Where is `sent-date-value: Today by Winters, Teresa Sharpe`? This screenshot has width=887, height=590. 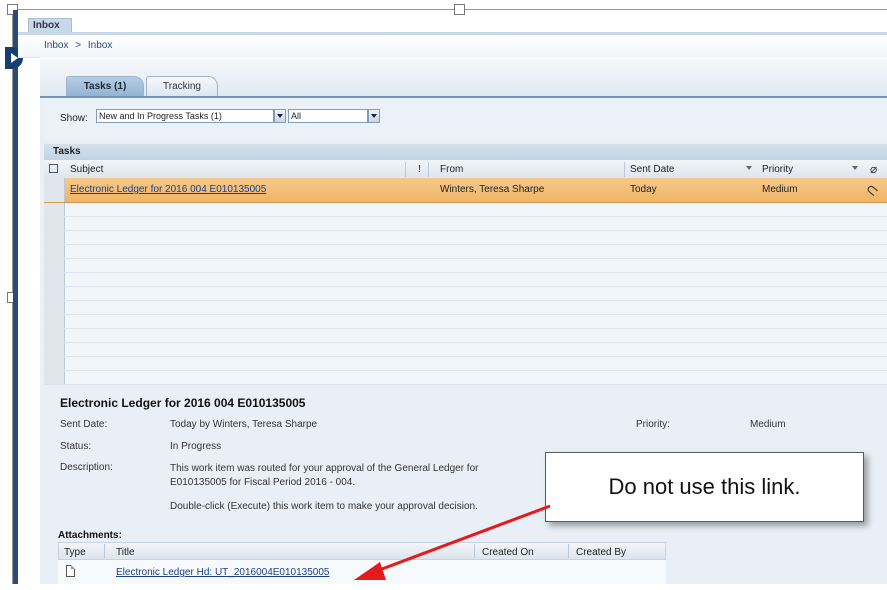 sent-date-value: Today by Winters, Teresa Sharpe is located at coordinates (244, 424).